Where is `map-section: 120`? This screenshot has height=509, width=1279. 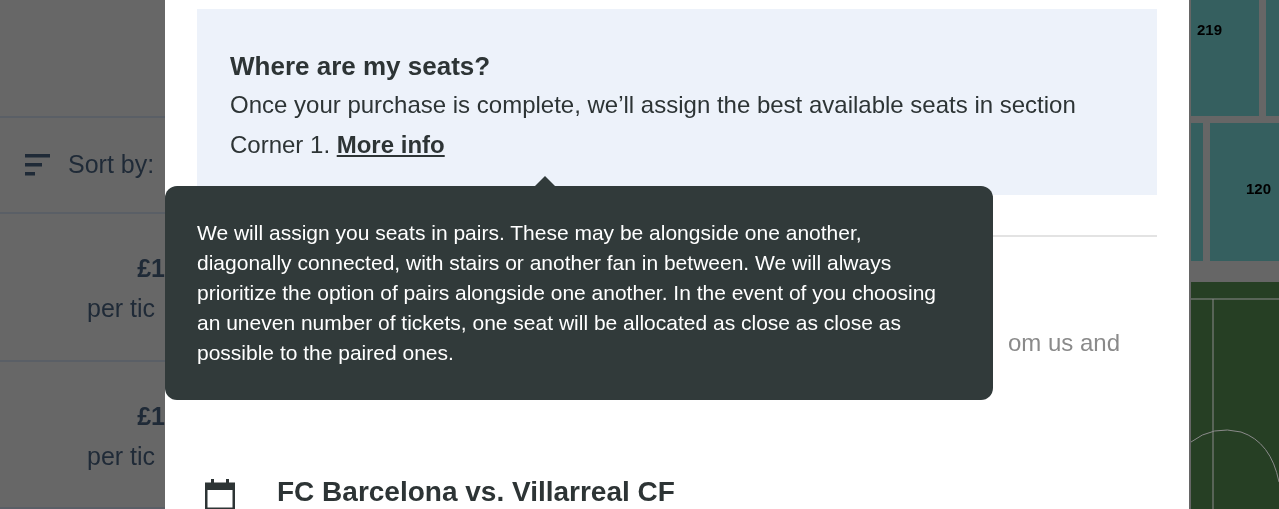
map-section: 120 is located at coordinates (1244, 191).